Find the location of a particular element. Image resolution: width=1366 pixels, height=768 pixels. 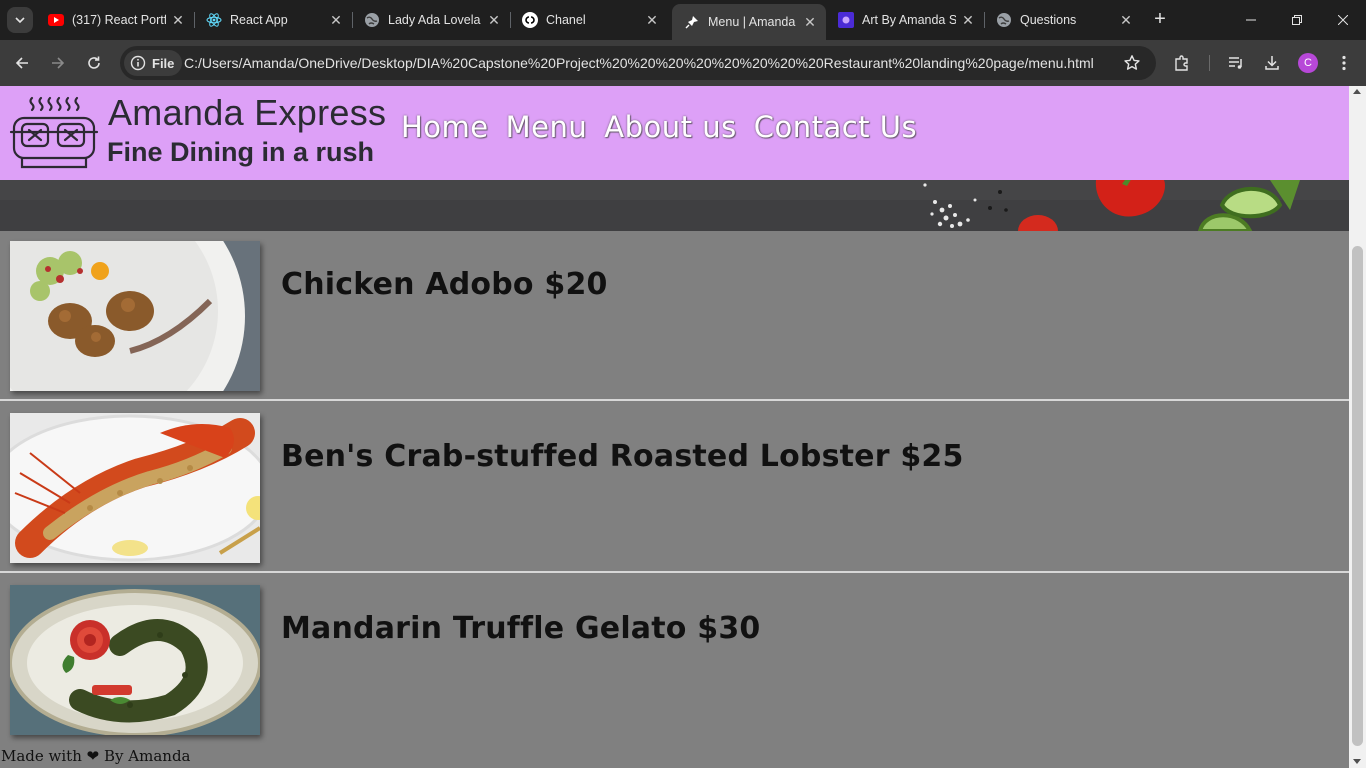

reload-button is located at coordinates (94, 63).